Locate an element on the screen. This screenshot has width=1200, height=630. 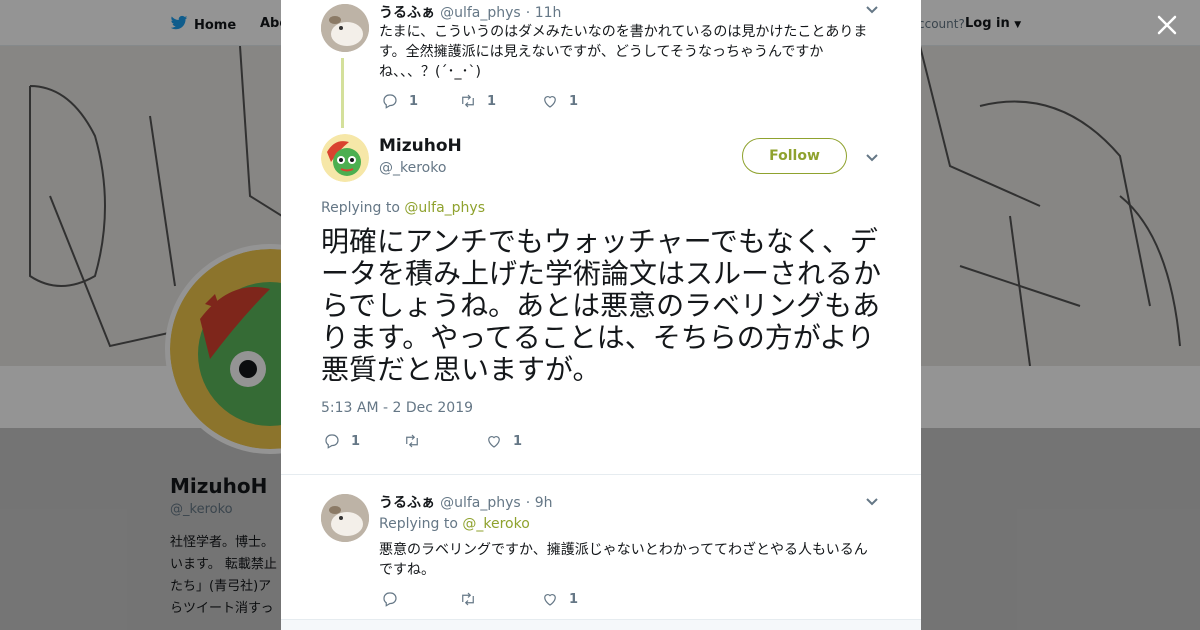
main-tweet-actions: 1 1 is located at coordinates (422, 441).